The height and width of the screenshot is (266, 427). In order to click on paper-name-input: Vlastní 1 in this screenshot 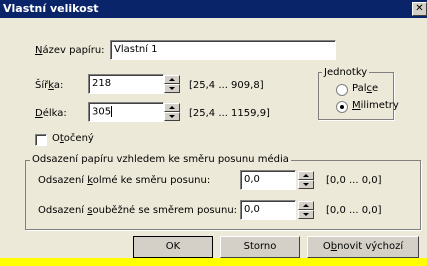, I will do `click(223, 50)`.